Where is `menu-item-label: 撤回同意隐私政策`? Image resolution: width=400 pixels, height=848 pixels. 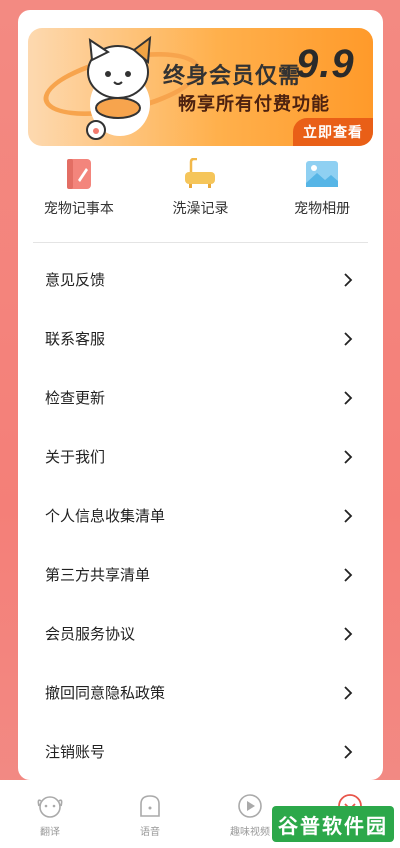
menu-item-label: 撤回同意隐私政策 is located at coordinates (105, 693).